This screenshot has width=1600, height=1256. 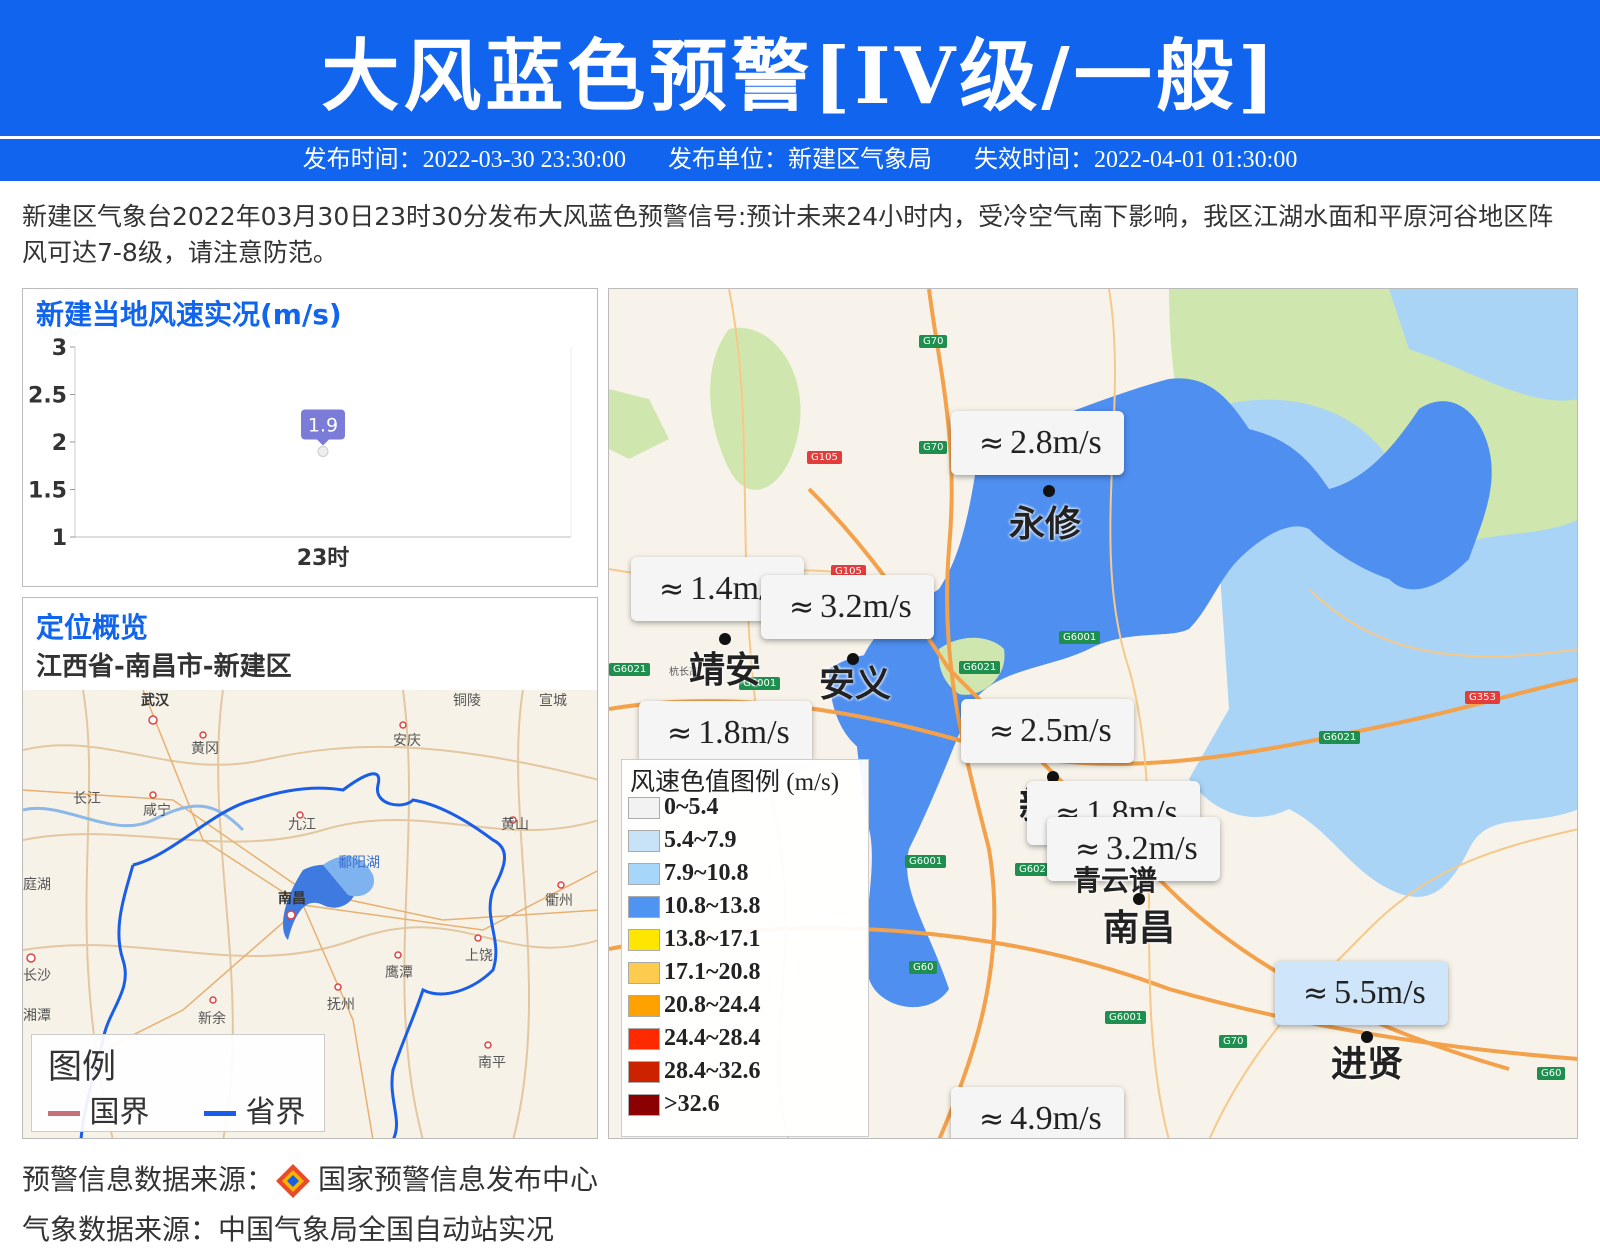 What do you see at coordinates (59, 538) in the screenshot?
I see `y-tick-label: 1` at bounding box center [59, 538].